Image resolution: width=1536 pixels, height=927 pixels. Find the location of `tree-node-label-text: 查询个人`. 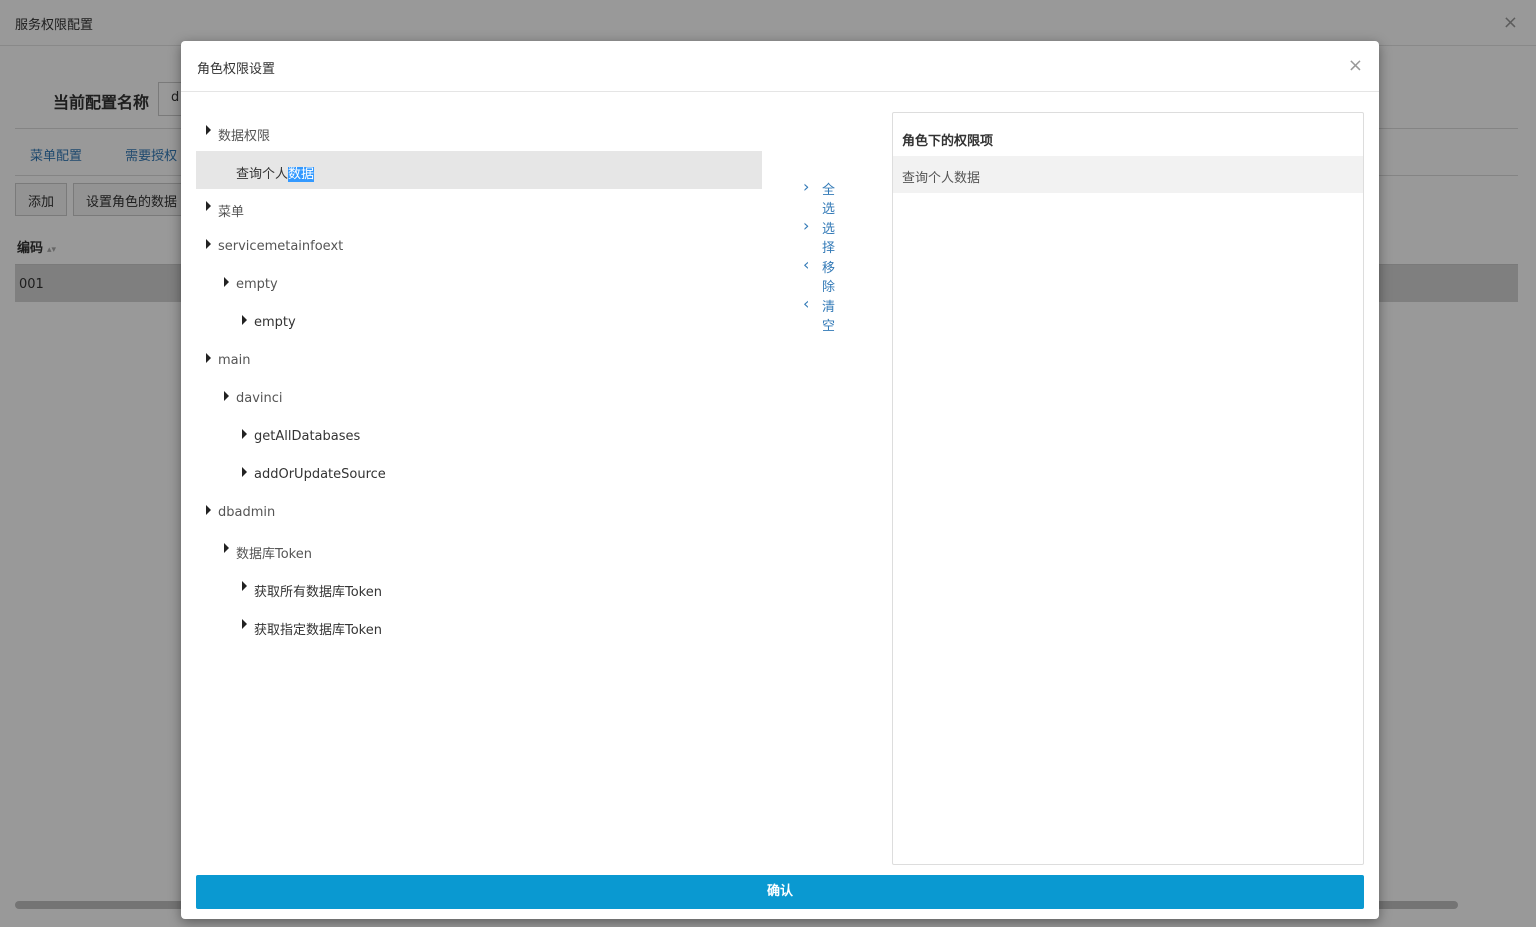

tree-node-label-text: 查询个人 is located at coordinates (262, 174).